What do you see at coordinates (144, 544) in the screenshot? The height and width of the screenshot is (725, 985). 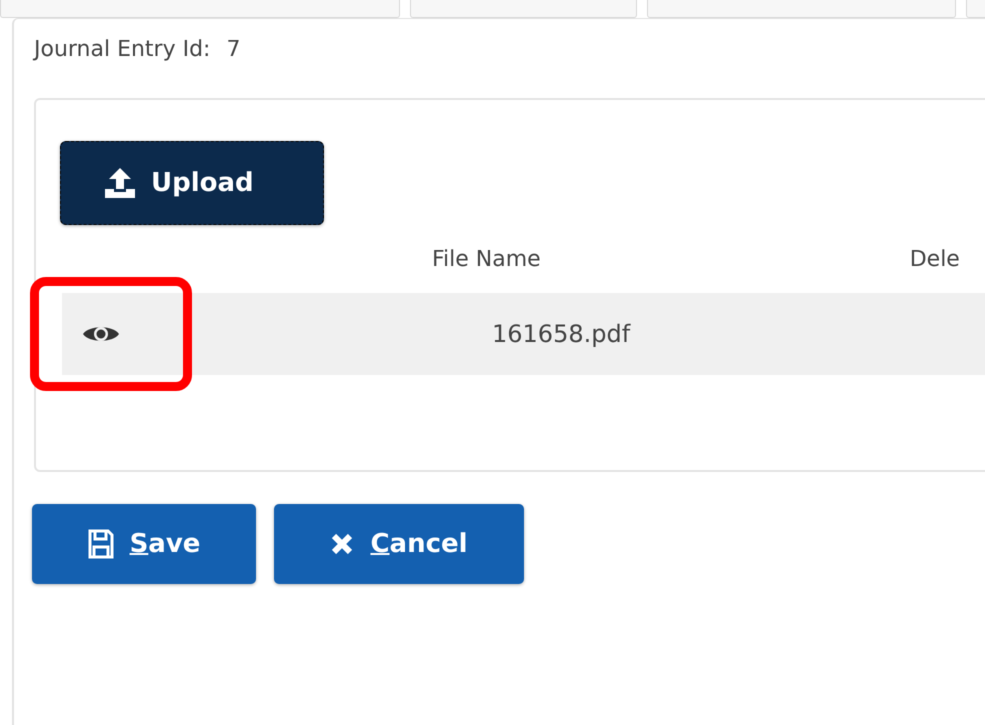 I see `save-button: Save` at bounding box center [144, 544].